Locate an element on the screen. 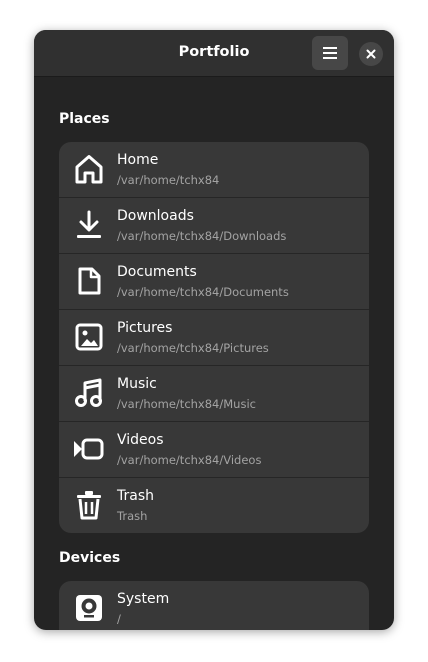 This screenshot has width=428, height=662. place-path: Trash is located at coordinates (132, 516).